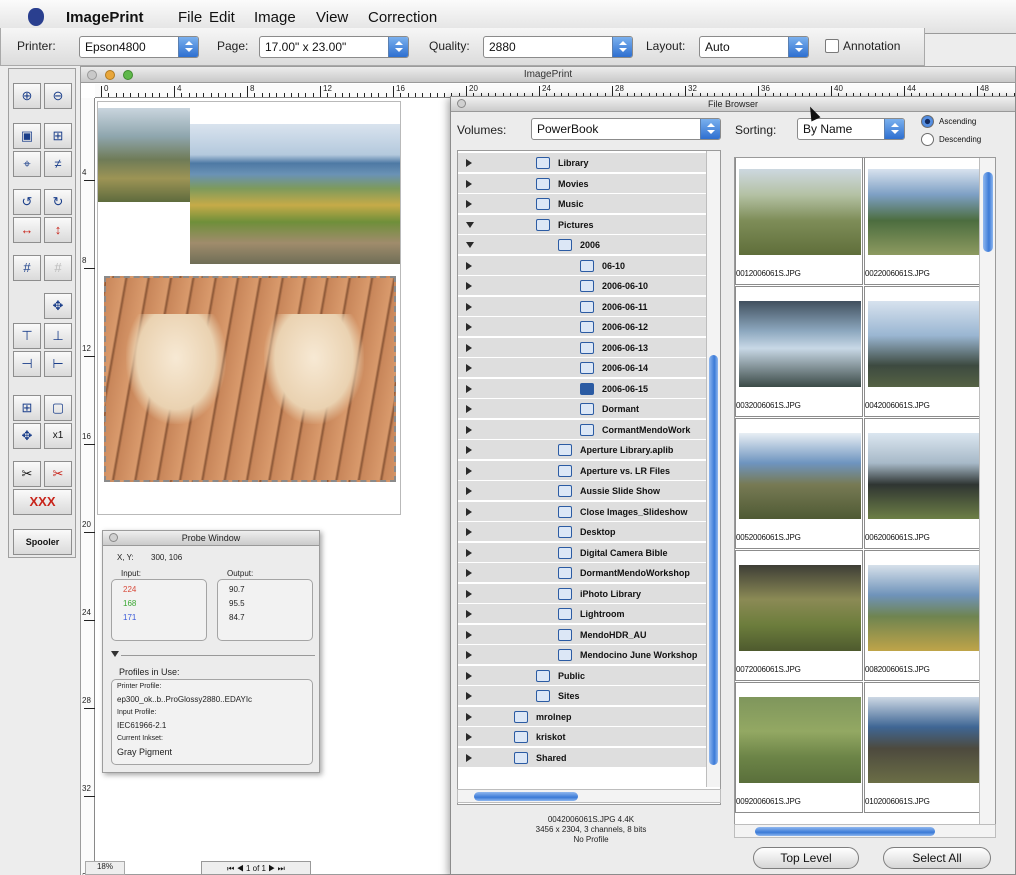 The image size is (1016, 875). I want to click on file-browser-title-bar: File Browser, so click(733, 104).